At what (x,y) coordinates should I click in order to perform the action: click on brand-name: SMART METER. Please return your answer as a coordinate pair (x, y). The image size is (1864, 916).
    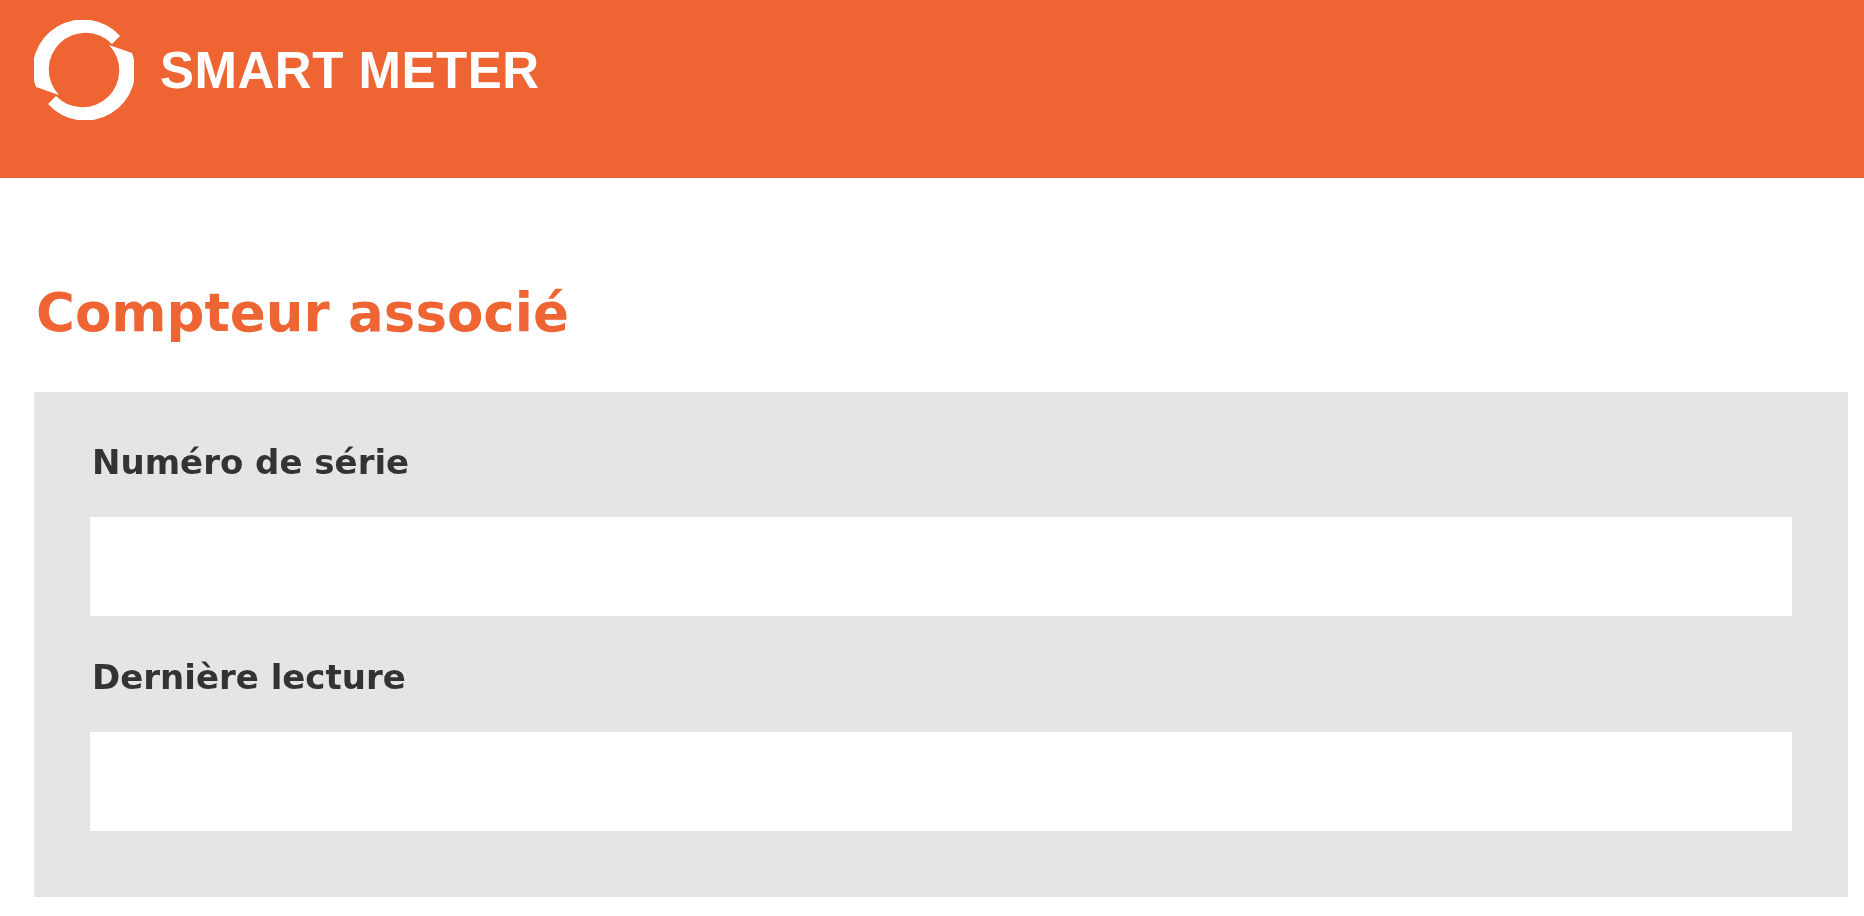
    Looking at the image, I should click on (350, 71).